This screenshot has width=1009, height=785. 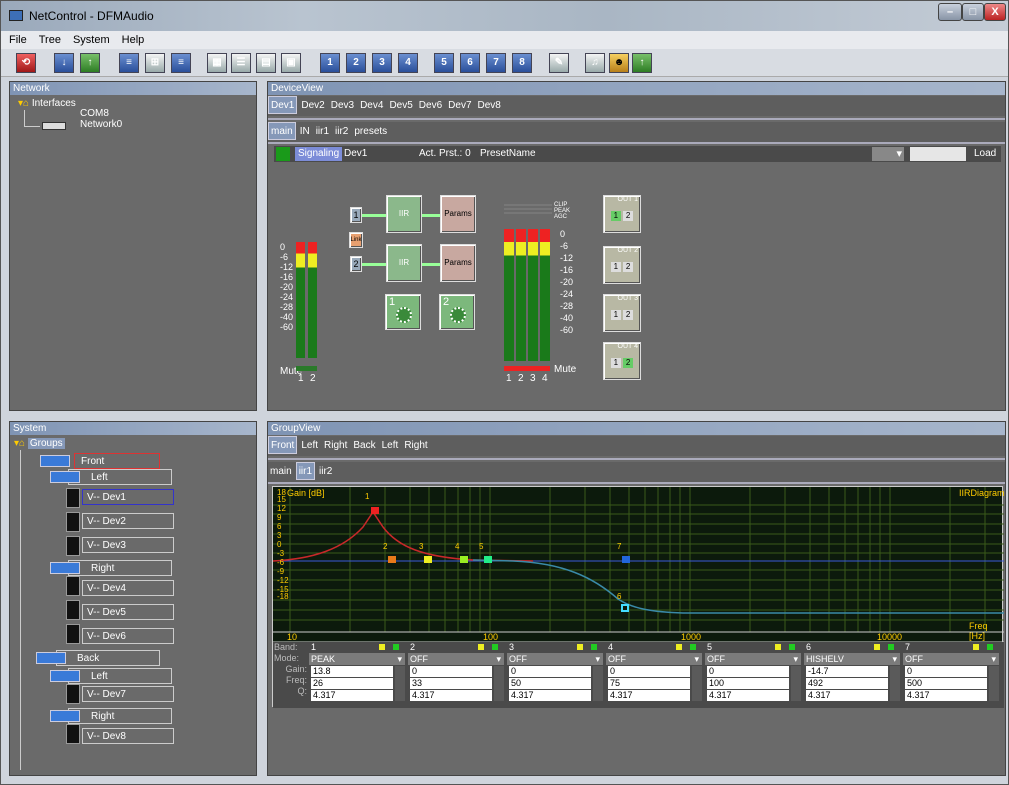 I want to click on out-3-ch2: 2, so click(x=628, y=315).